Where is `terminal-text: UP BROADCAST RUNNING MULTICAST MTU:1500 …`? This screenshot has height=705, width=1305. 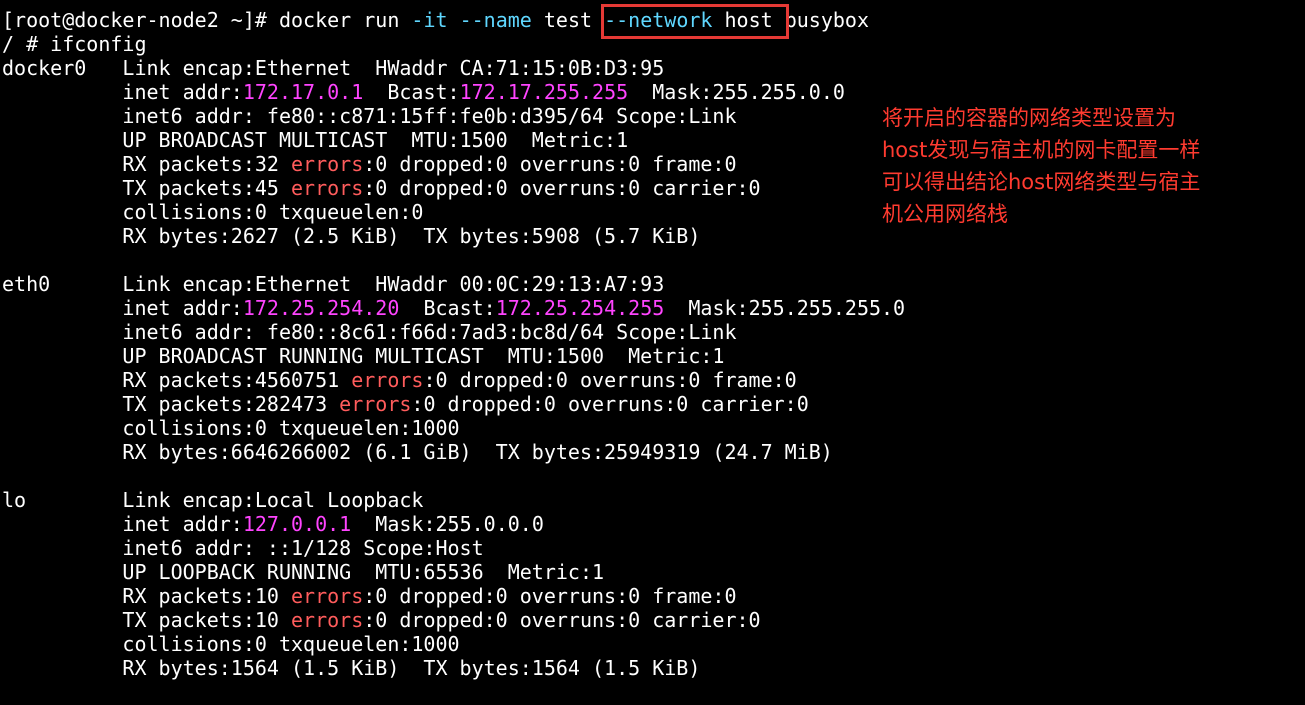
terminal-text: UP BROADCAST RUNNING MULTICAST MTU:1500 … is located at coordinates (363, 356).